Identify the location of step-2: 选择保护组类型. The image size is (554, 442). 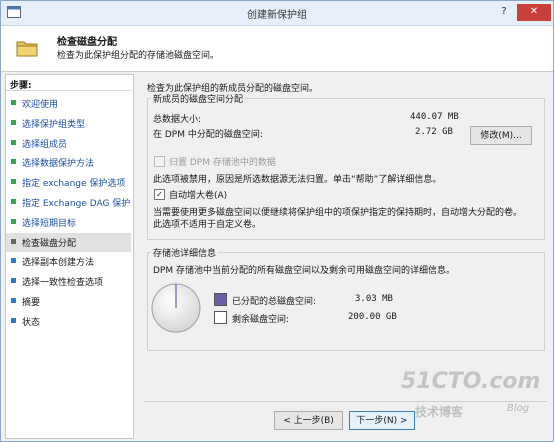
(68, 123).